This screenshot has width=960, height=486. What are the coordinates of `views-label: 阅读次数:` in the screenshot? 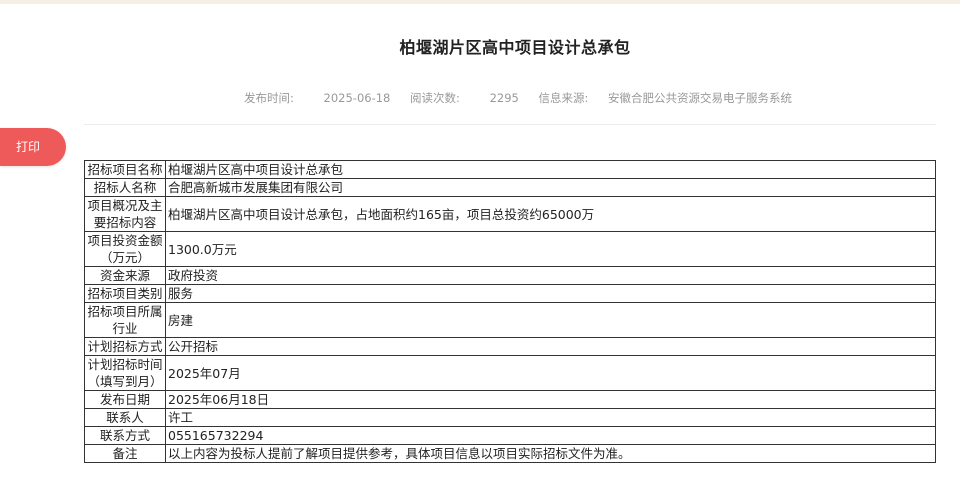 It's located at (435, 98).